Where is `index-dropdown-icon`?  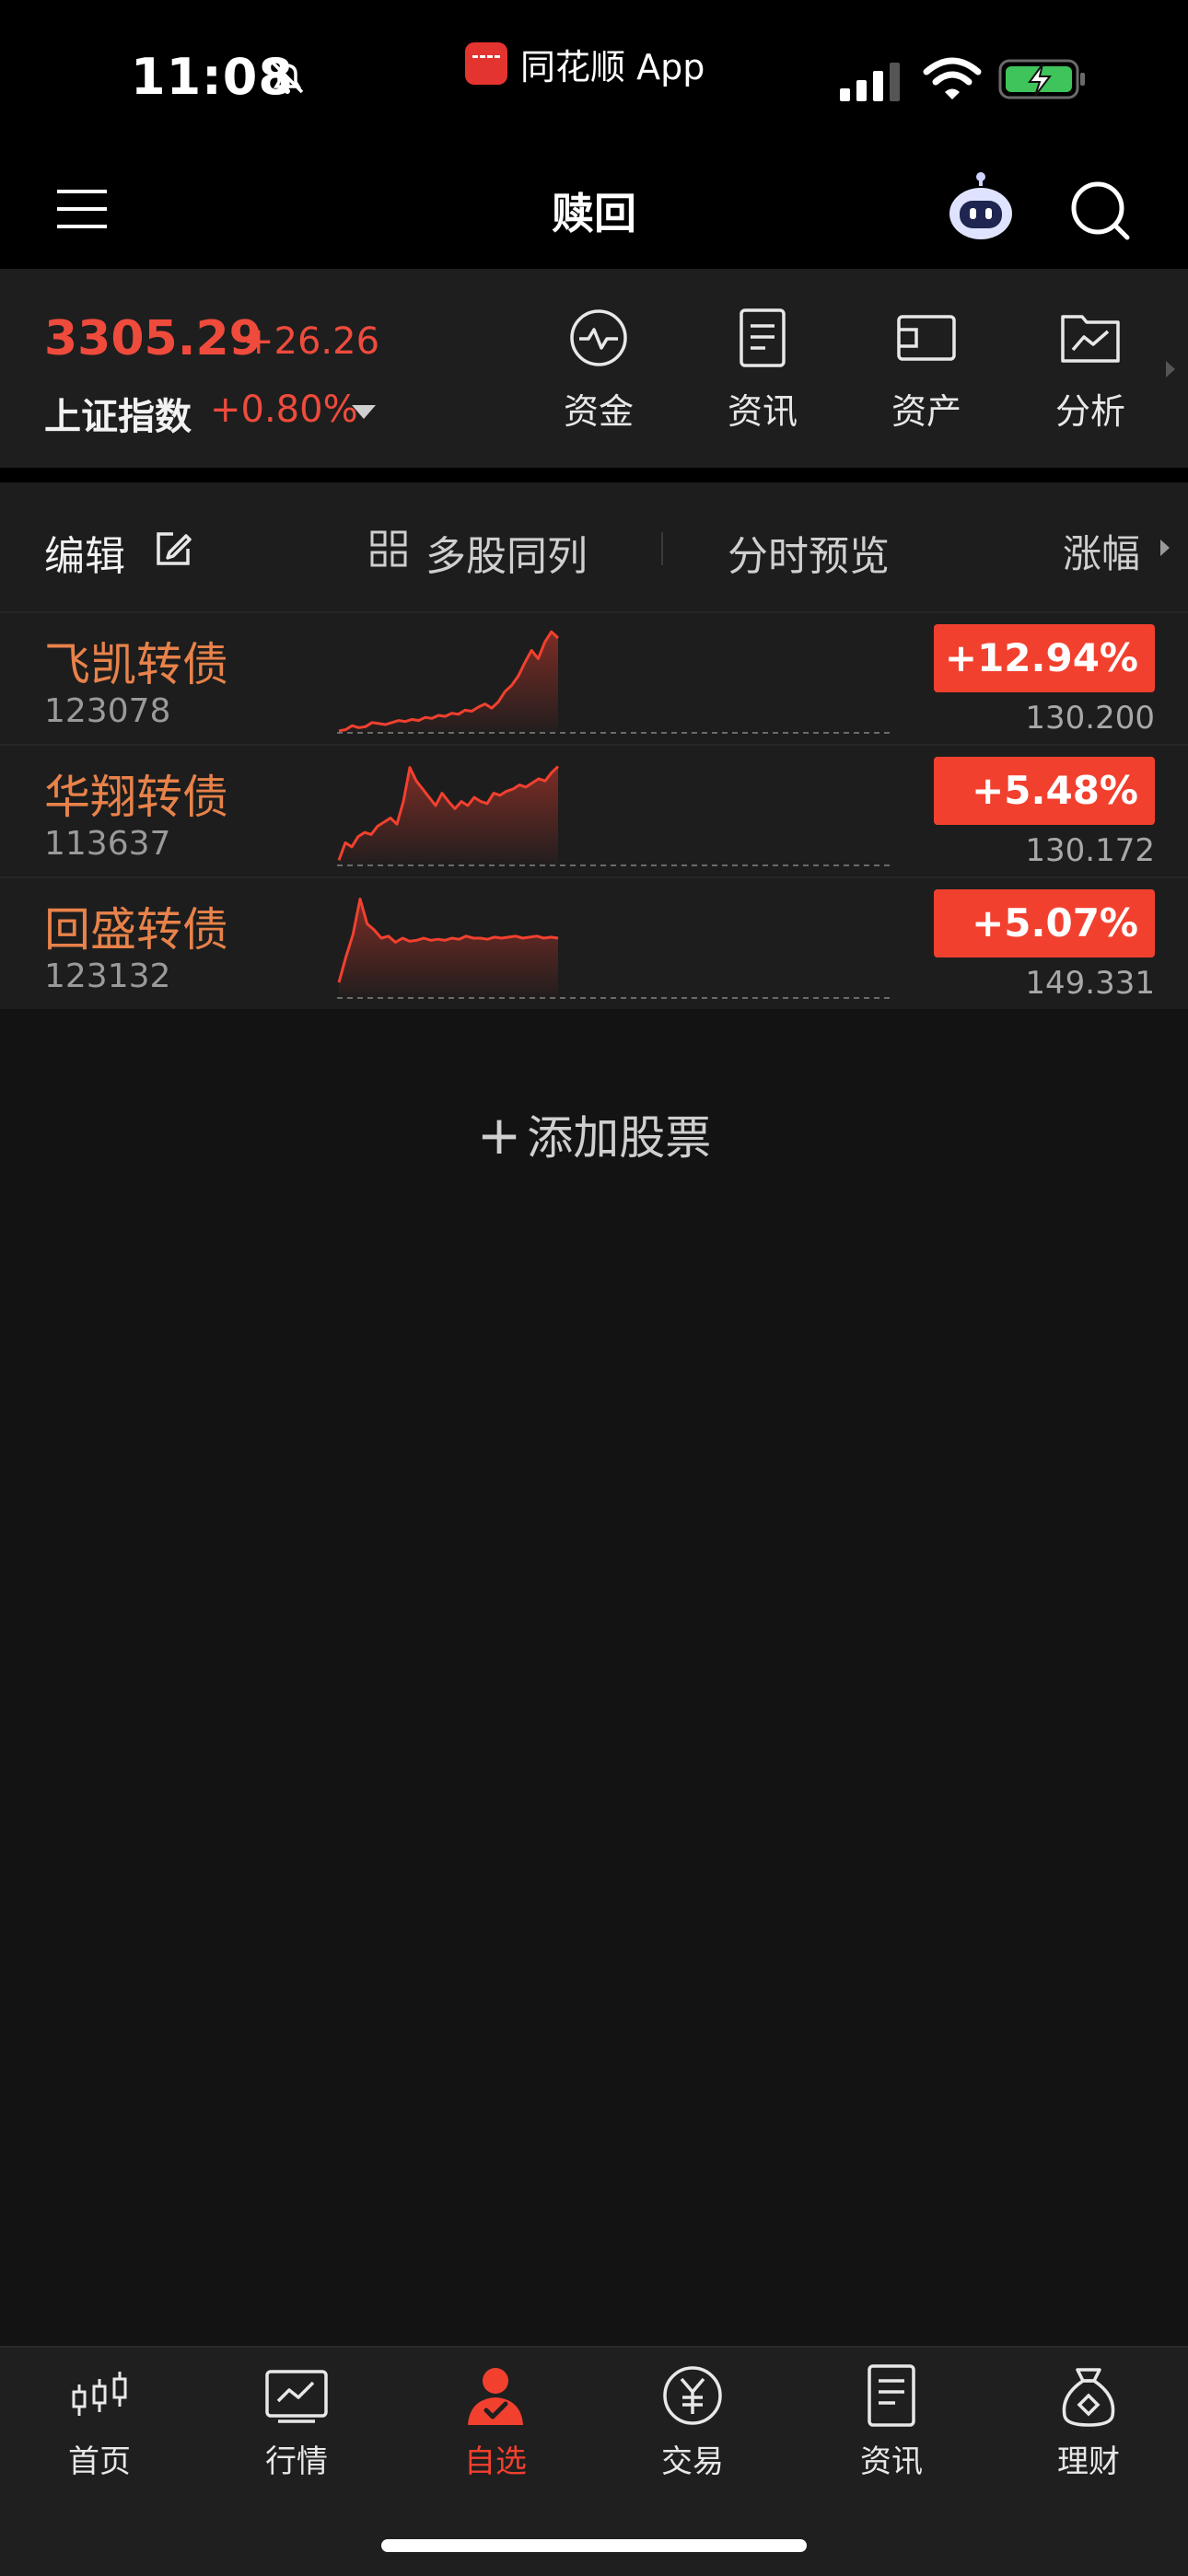
index-dropdown-icon is located at coordinates (364, 412).